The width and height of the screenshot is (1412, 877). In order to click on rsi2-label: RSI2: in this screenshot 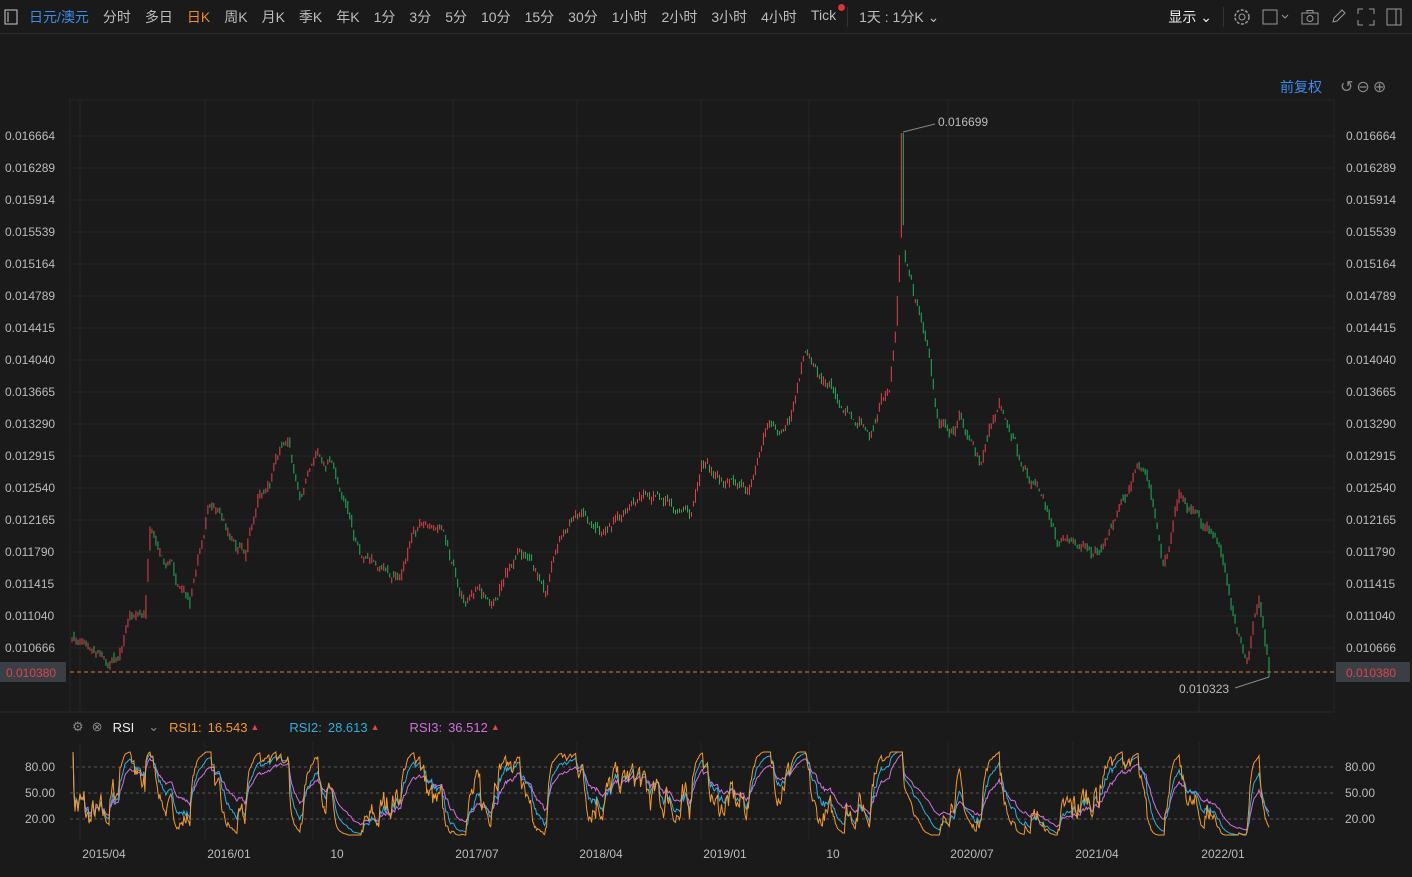, I will do `click(305, 727)`.